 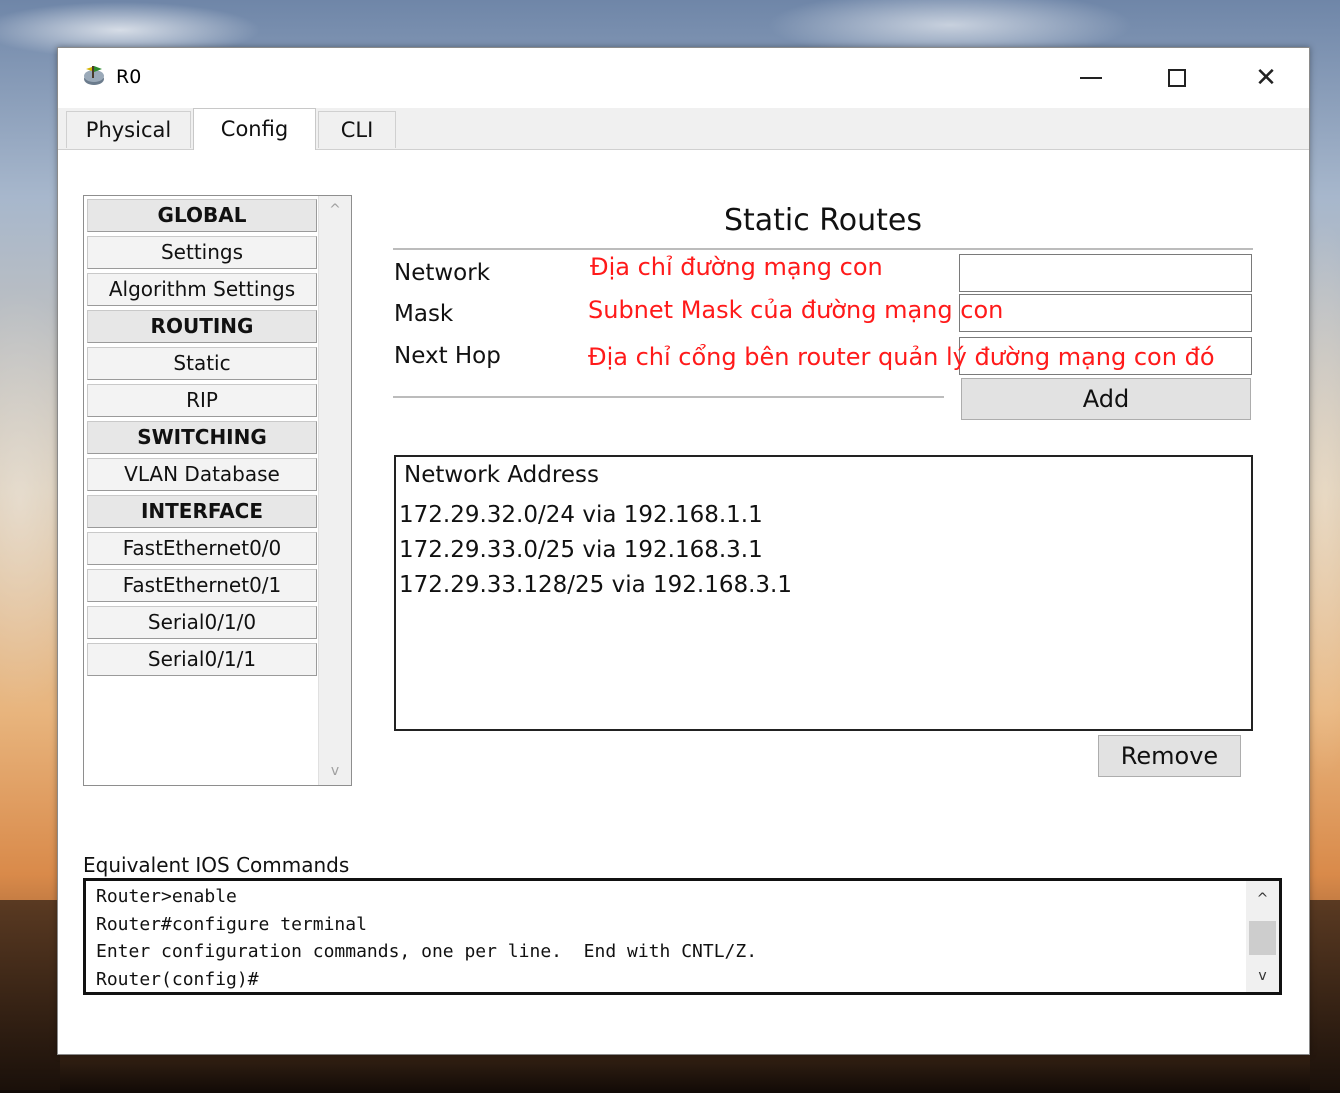 What do you see at coordinates (128, 129) in the screenshot?
I see `tab-physical: Physical` at bounding box center [128, 129].